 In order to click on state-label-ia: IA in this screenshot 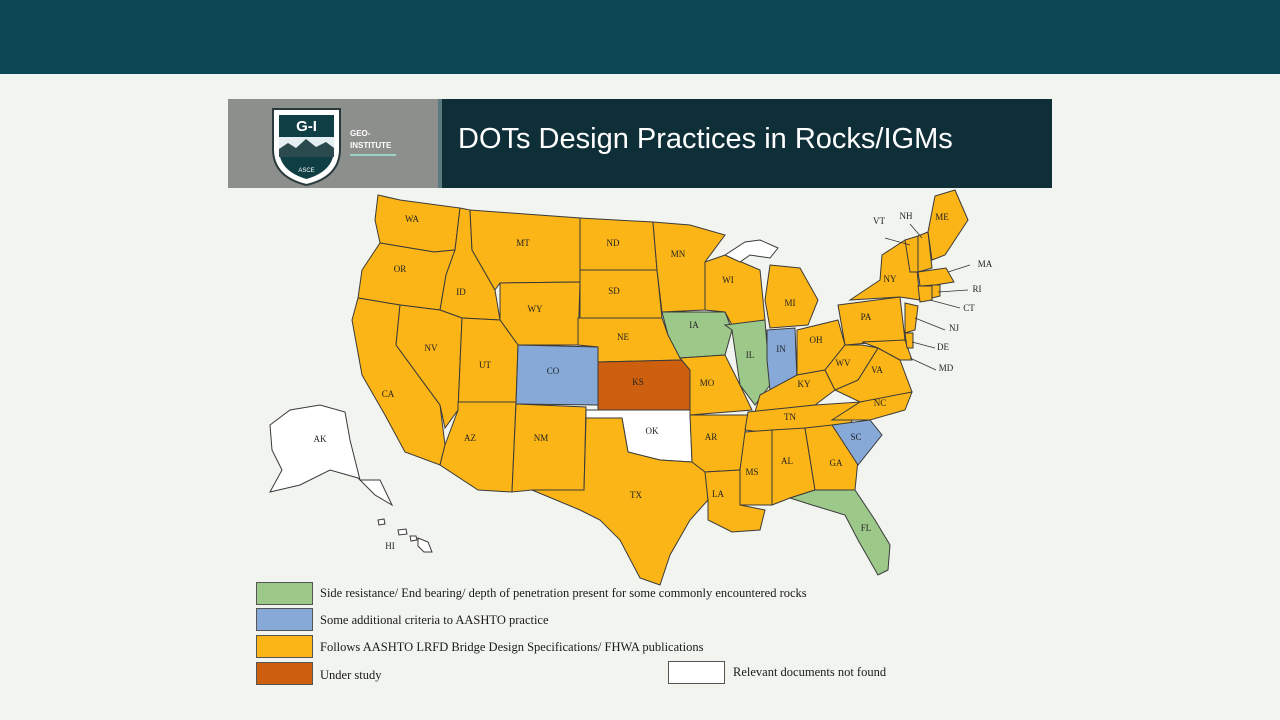, I will do `click(694, 325)`.